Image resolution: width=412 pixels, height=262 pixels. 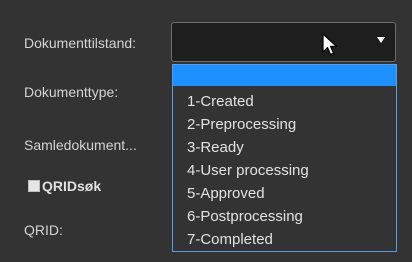 What do you see at coordinates (381, 40) in the screenshot?
I see `chevron-down-icon` at bounding box center [381, 40].